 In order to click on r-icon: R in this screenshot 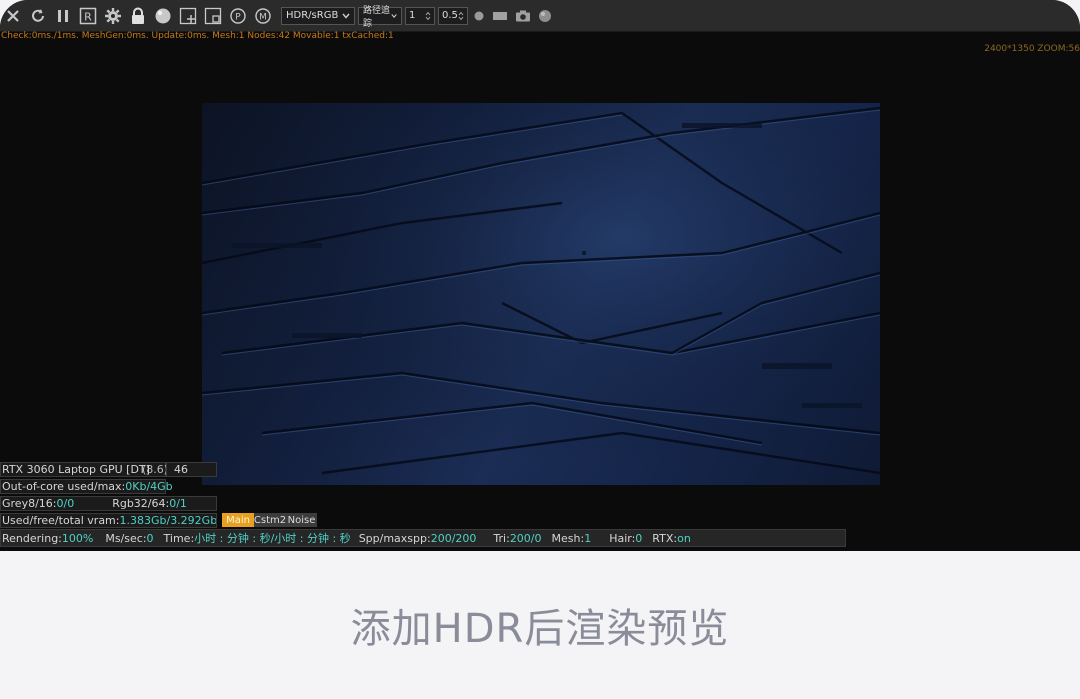, I will do `click(88, 16)`.